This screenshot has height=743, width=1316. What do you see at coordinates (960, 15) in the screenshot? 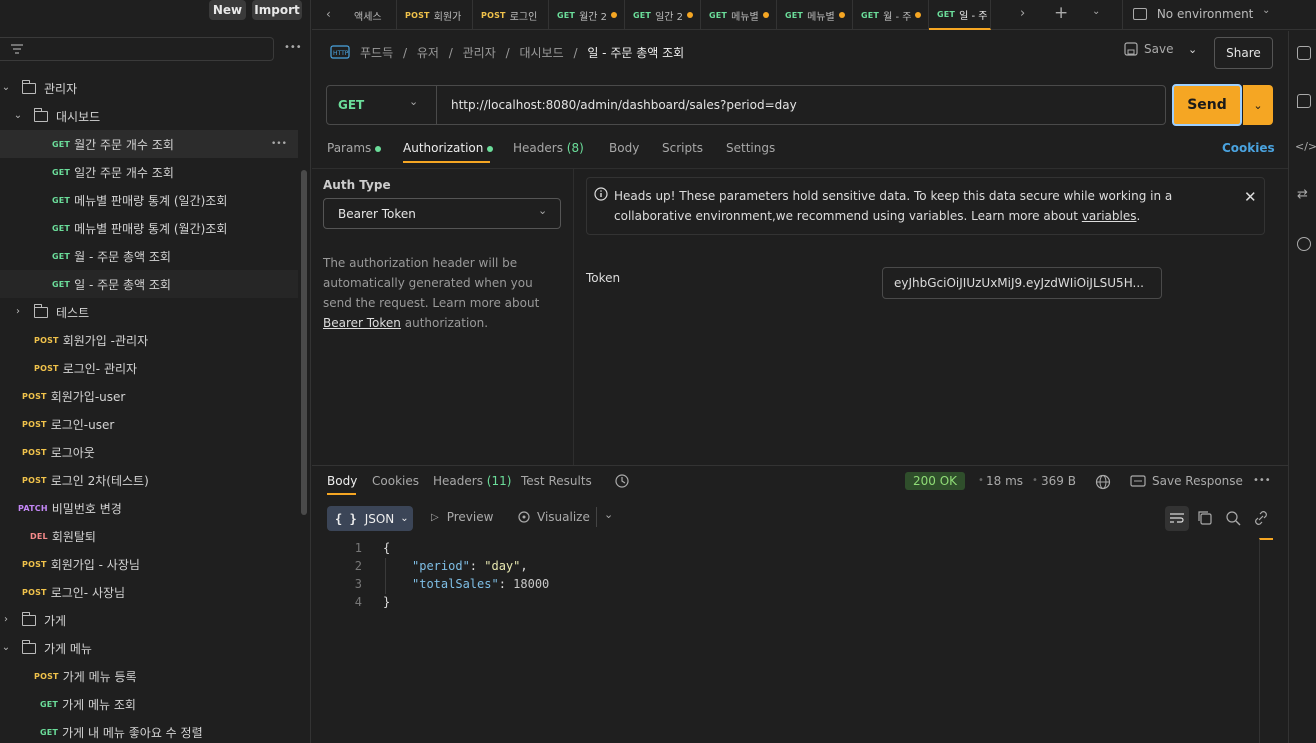
I see `request-tab: GET 일 - 주` at bounding box center [960, 15].